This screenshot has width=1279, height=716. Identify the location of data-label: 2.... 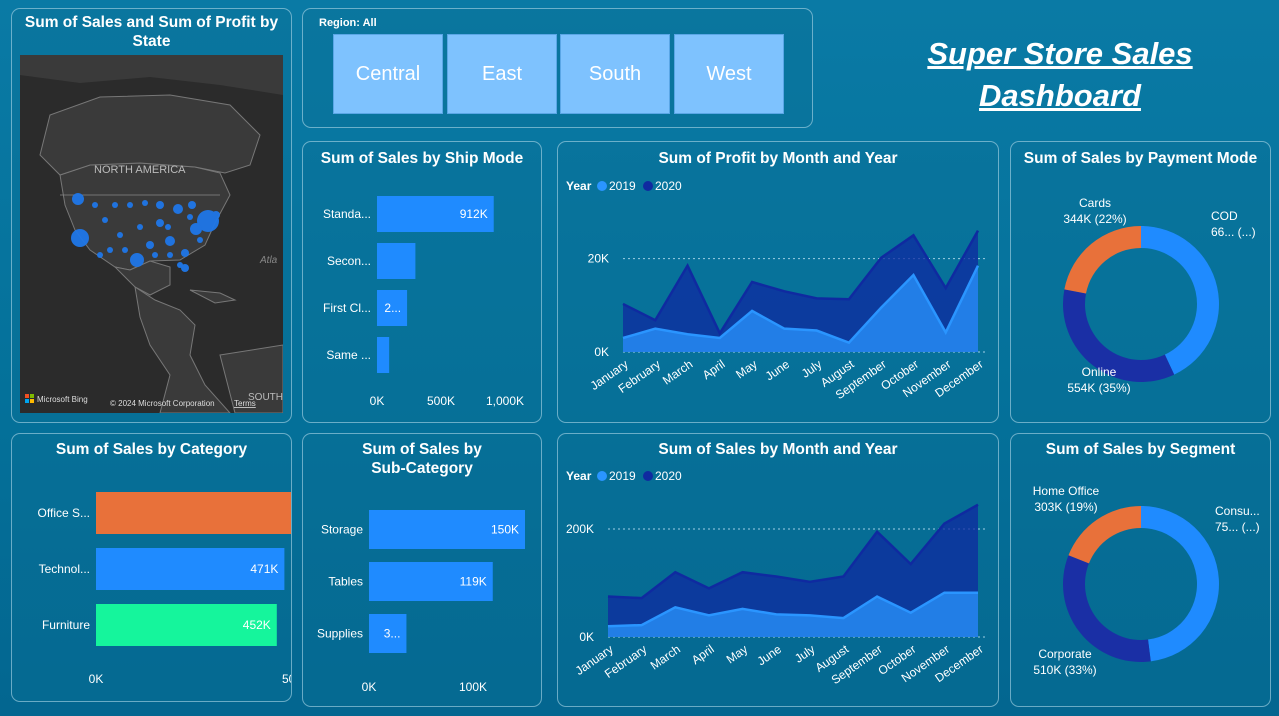
(392, 308).